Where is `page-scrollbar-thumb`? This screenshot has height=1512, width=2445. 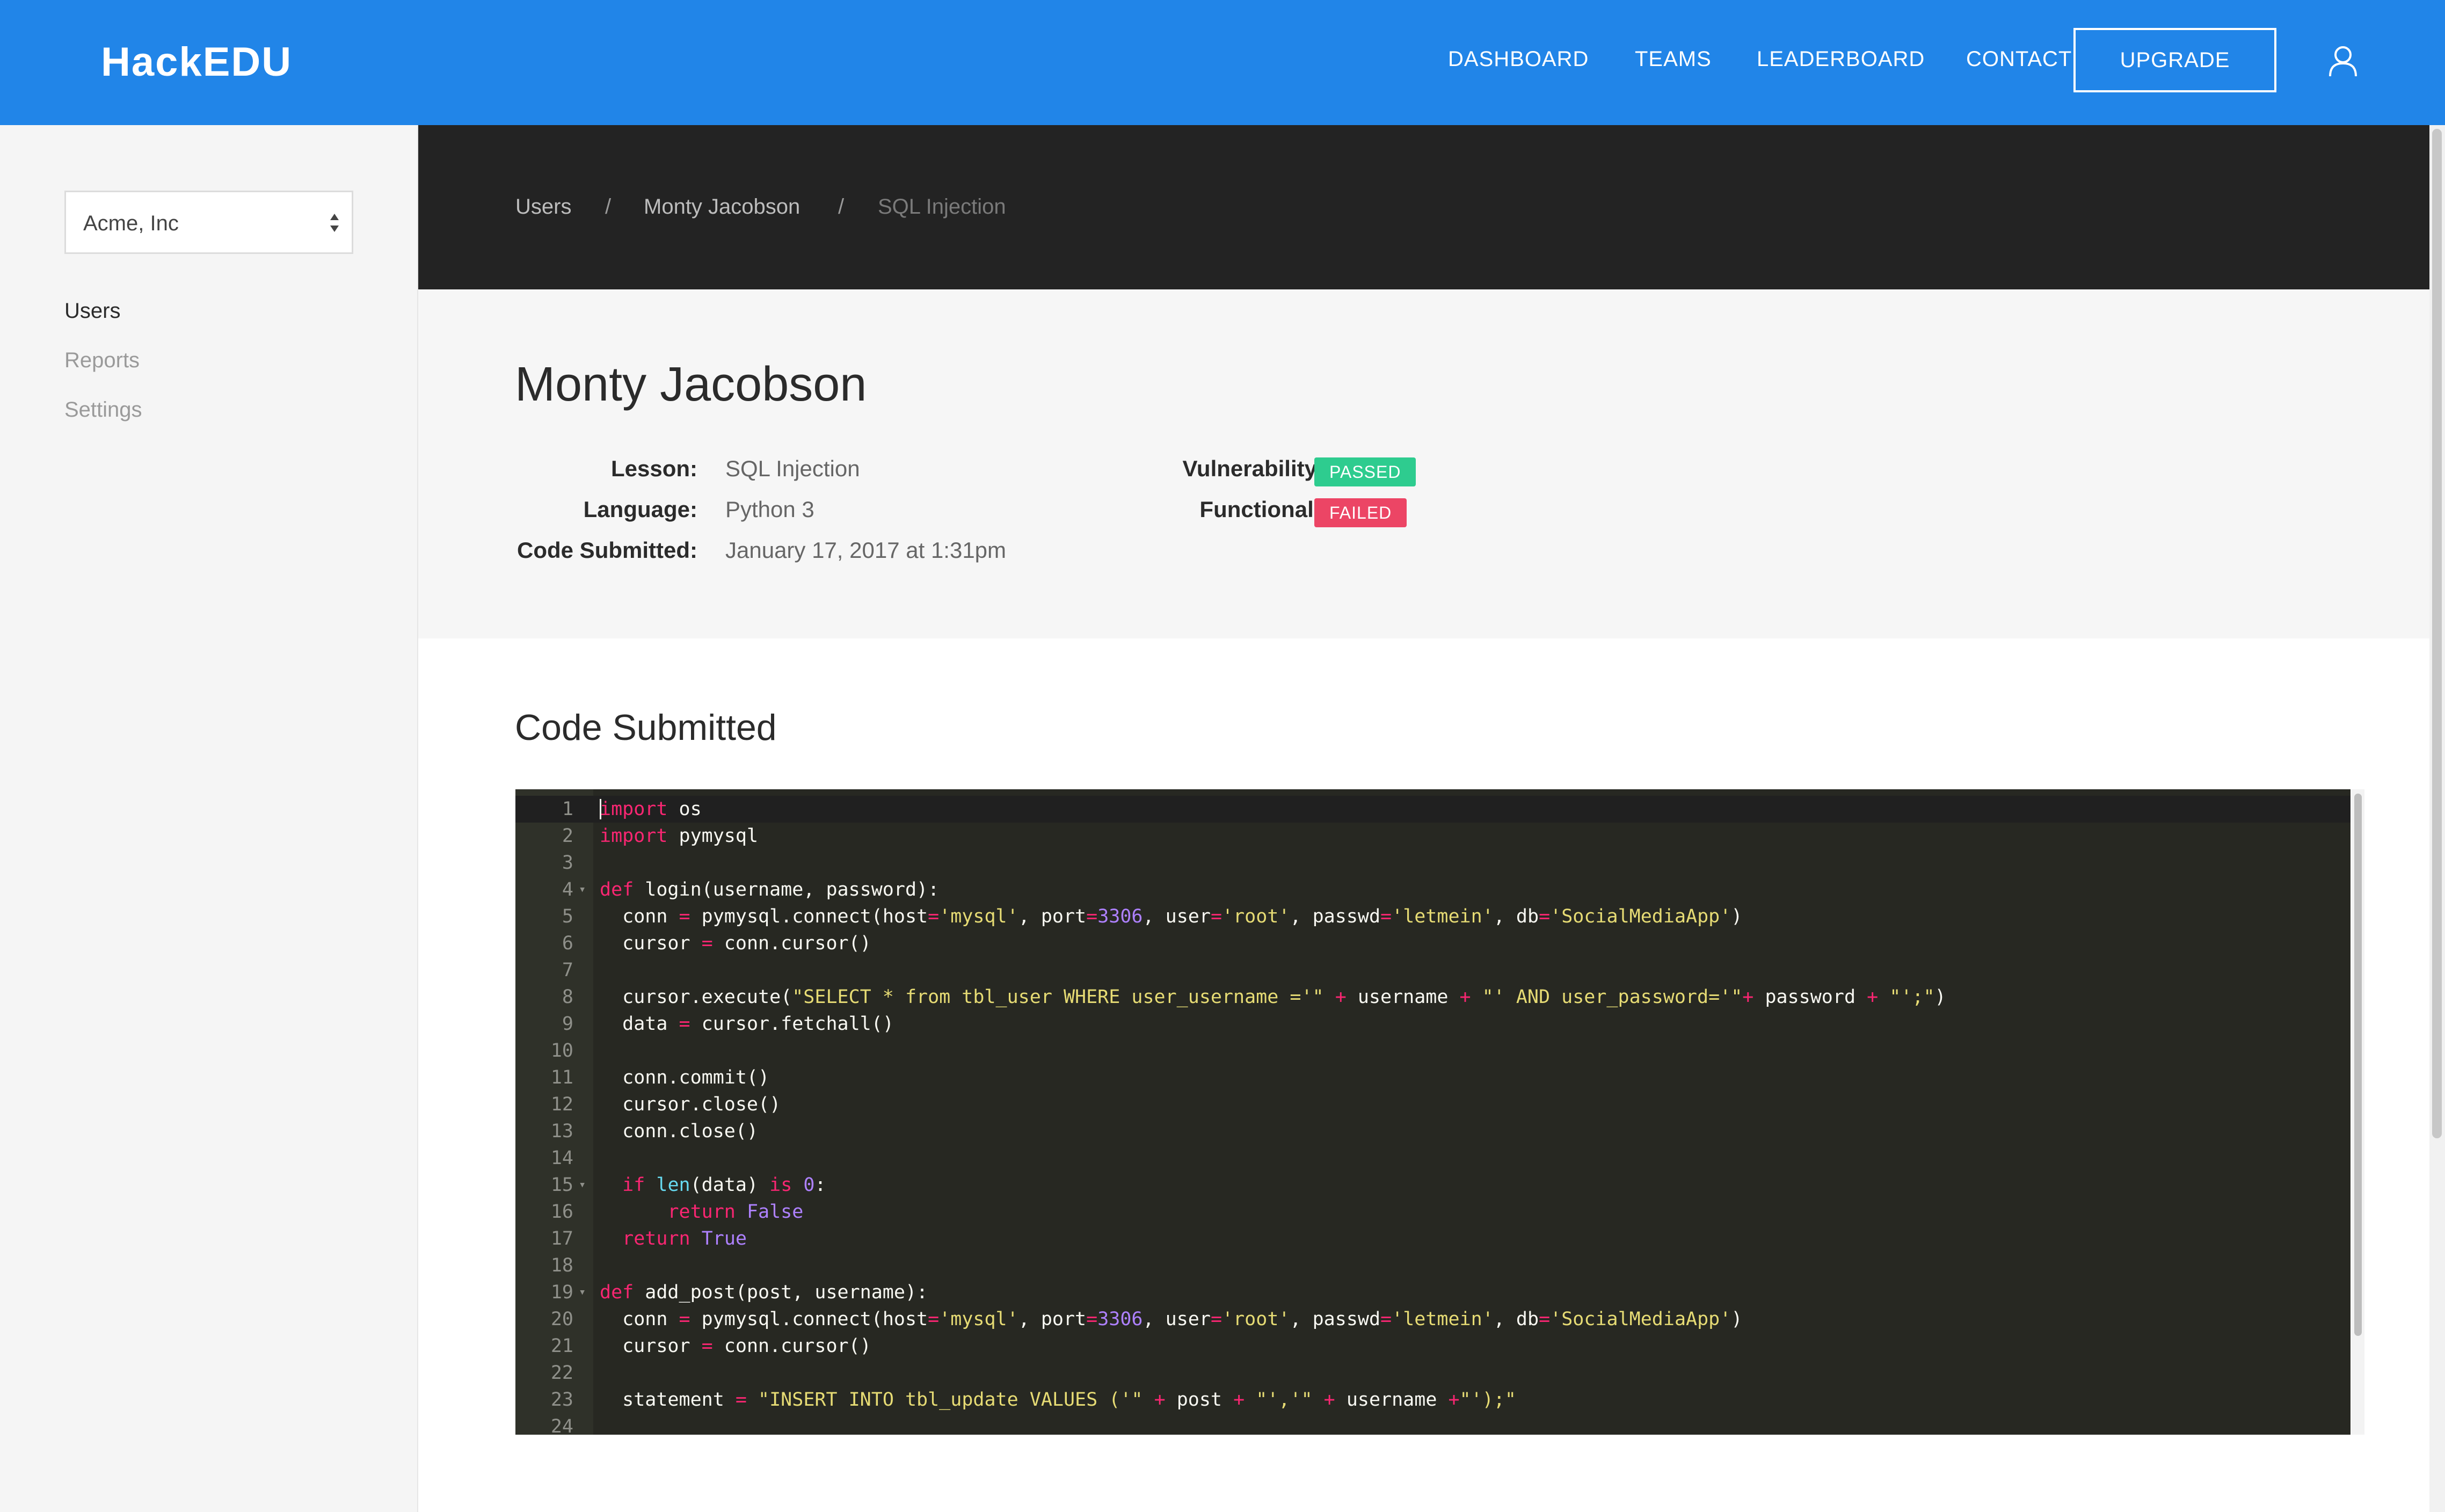 page-scrollbar-thumb is located at coordinates (2437, 633).